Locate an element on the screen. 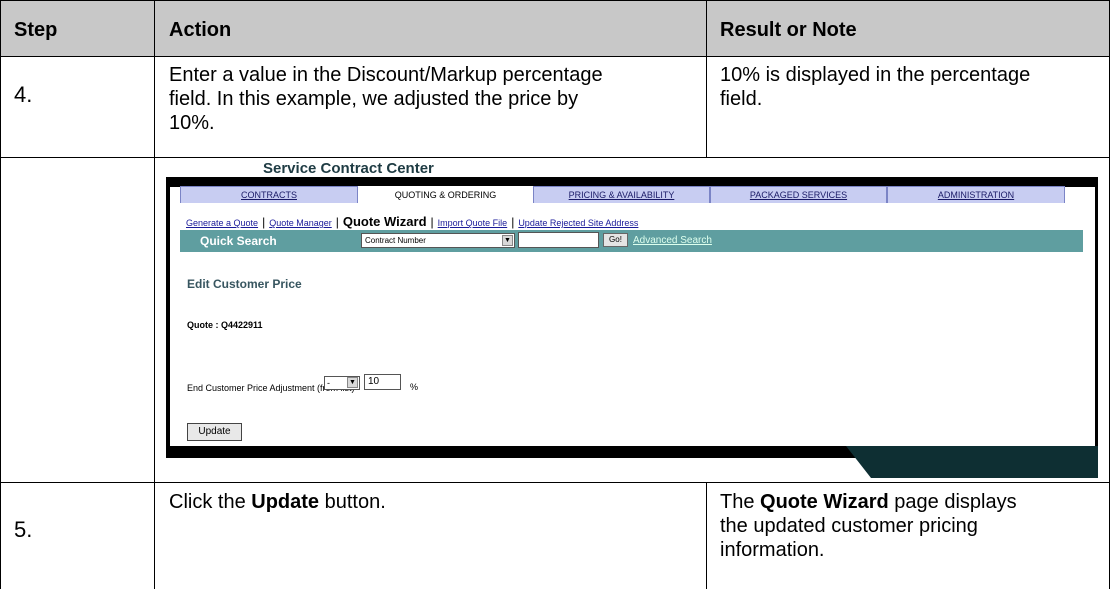 The height and width of the screenshot is (589, 1110). result-line: information. is located at coordinates (772, 550).